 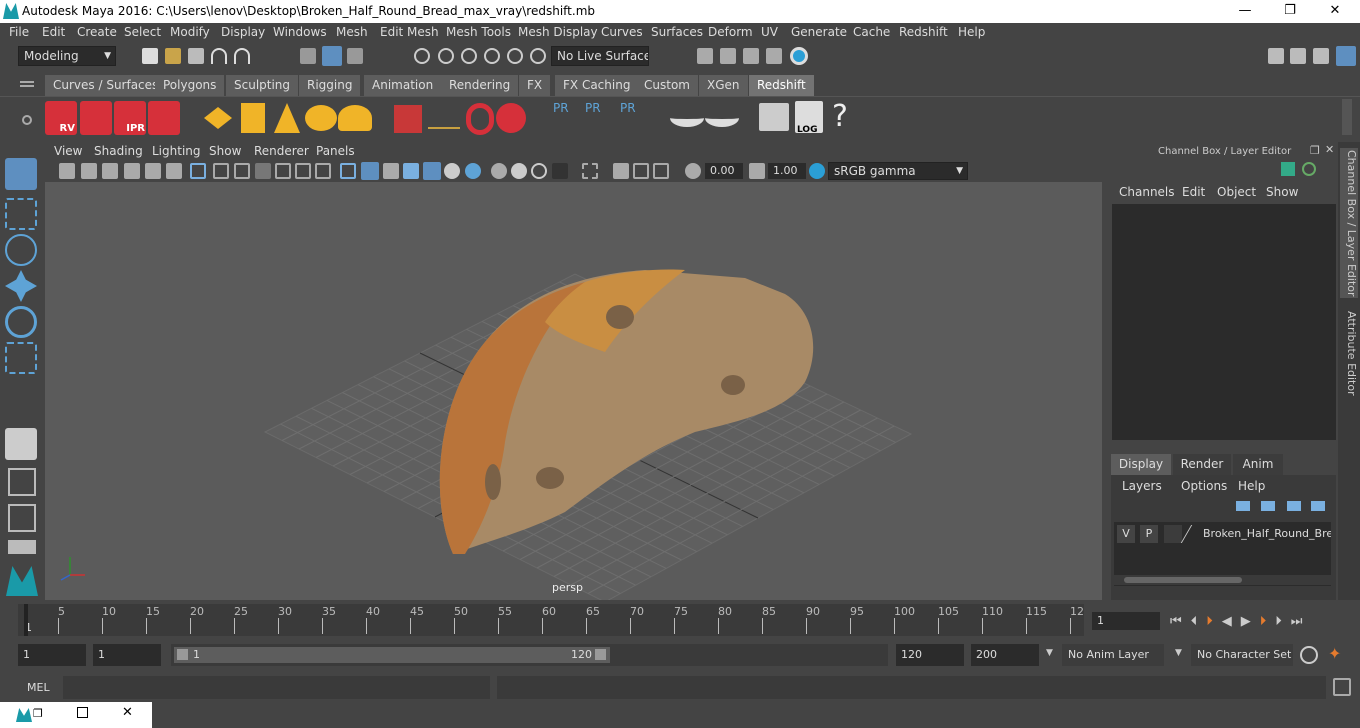 What do you see at coordinates (132, 171) in the screenshot?
I see `image-plane-icon` at bounding box center [132, 171].